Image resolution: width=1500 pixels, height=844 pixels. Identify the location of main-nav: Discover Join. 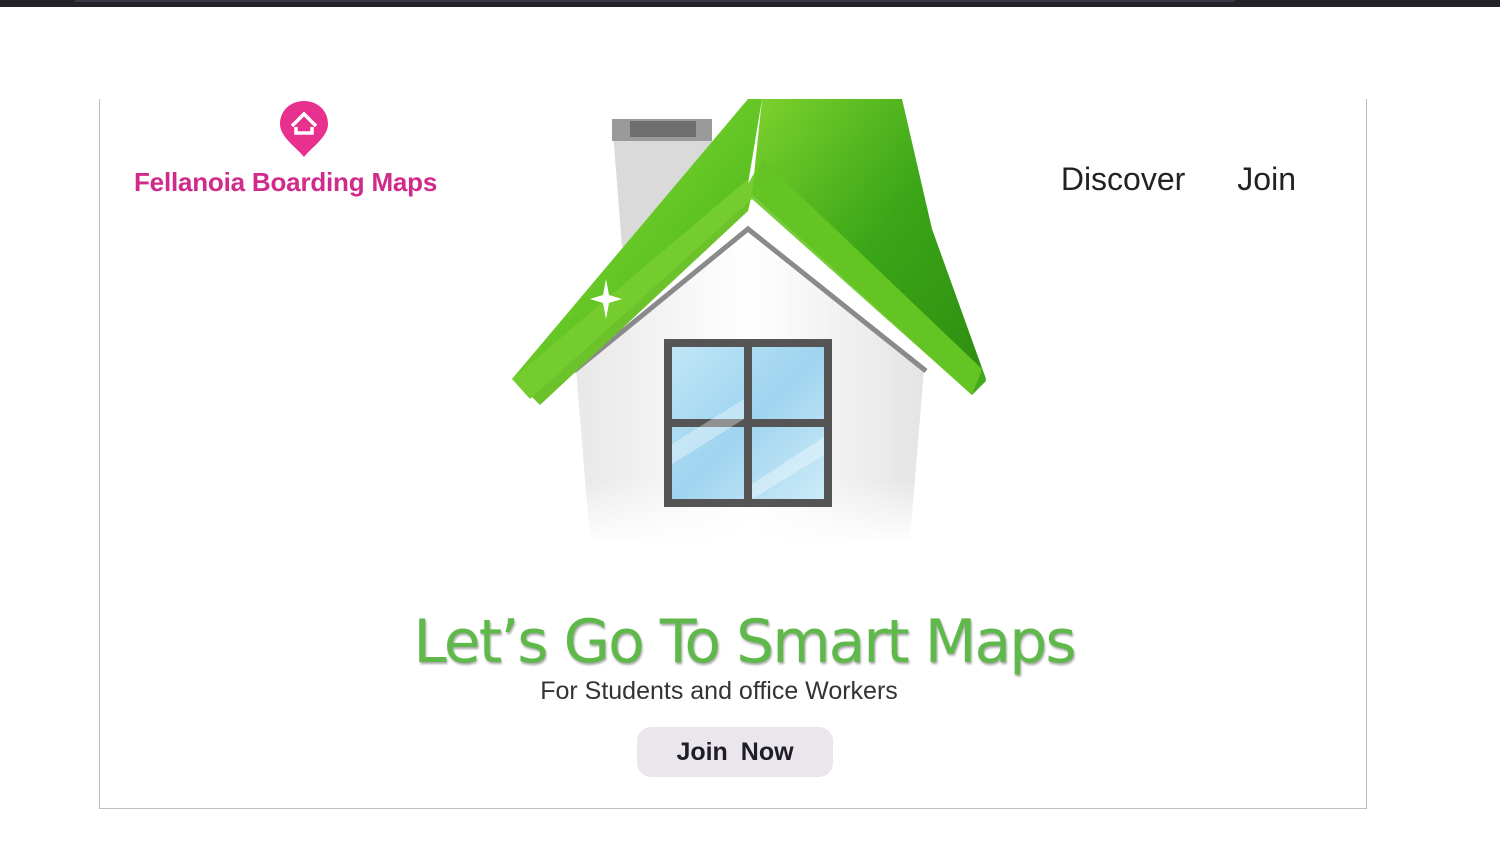
(1178, 179).